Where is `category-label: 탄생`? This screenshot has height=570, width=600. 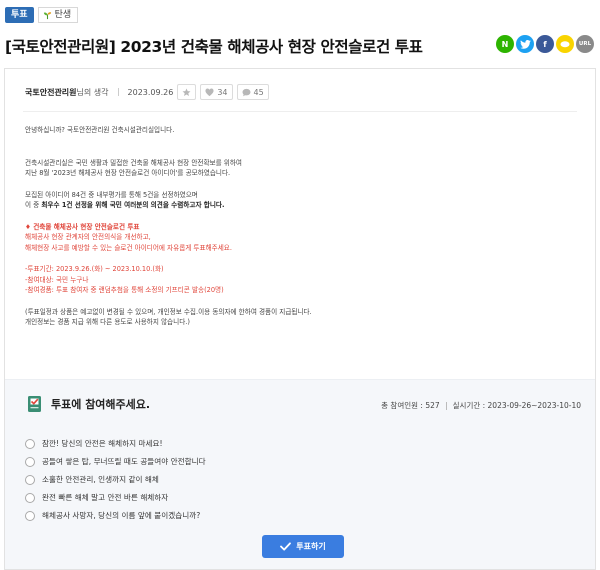 category-label: 탄생 is located at coordinates (63, 15).